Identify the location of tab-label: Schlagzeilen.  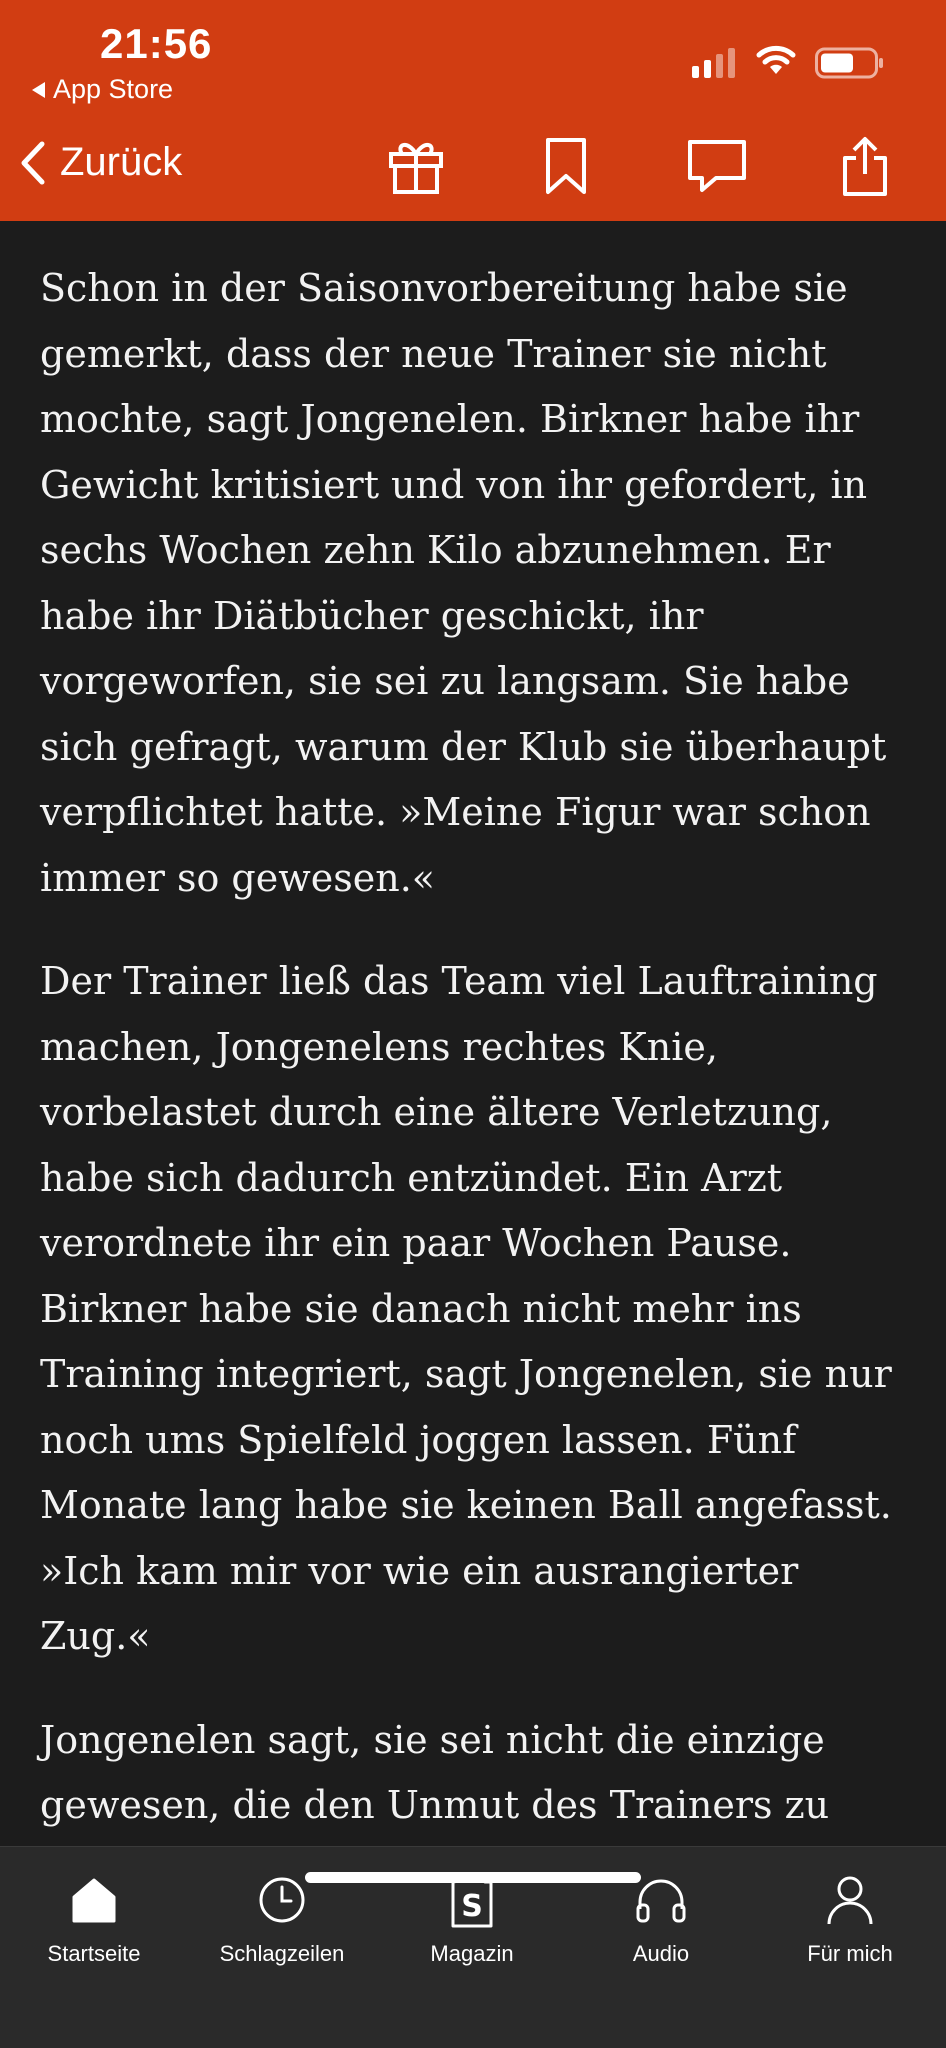
(282, 1953).